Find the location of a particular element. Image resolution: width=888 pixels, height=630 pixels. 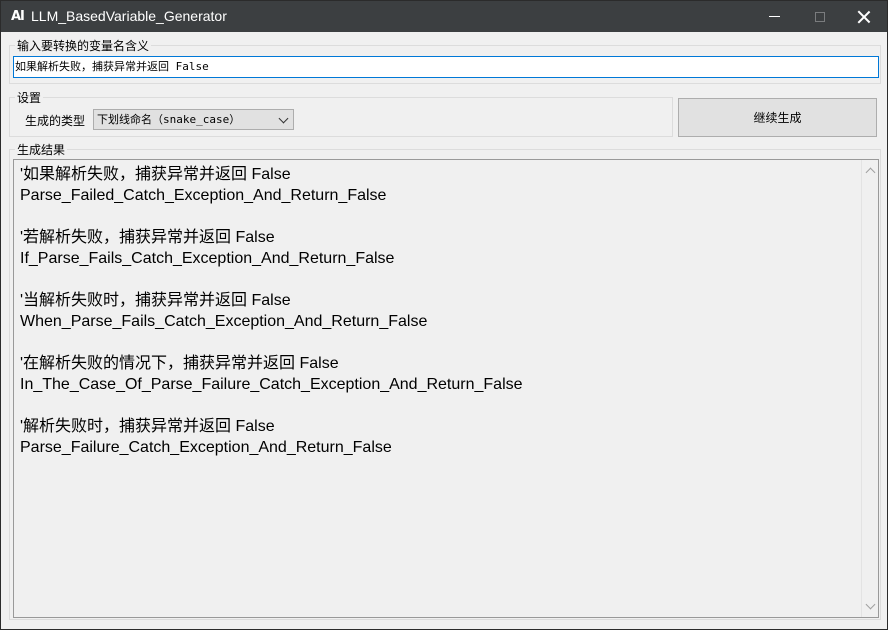

chevron-down-icon is located at coordinates (283, 118).